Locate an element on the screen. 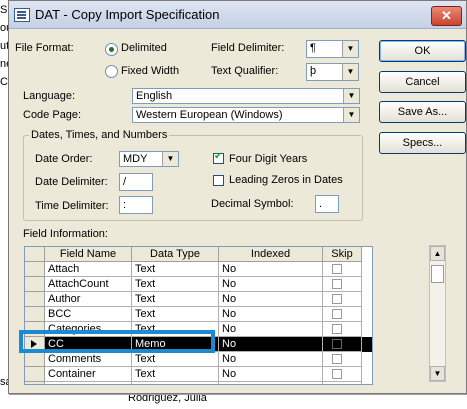  table-row: AttachCount Text No is located at coordinates (198, 284).